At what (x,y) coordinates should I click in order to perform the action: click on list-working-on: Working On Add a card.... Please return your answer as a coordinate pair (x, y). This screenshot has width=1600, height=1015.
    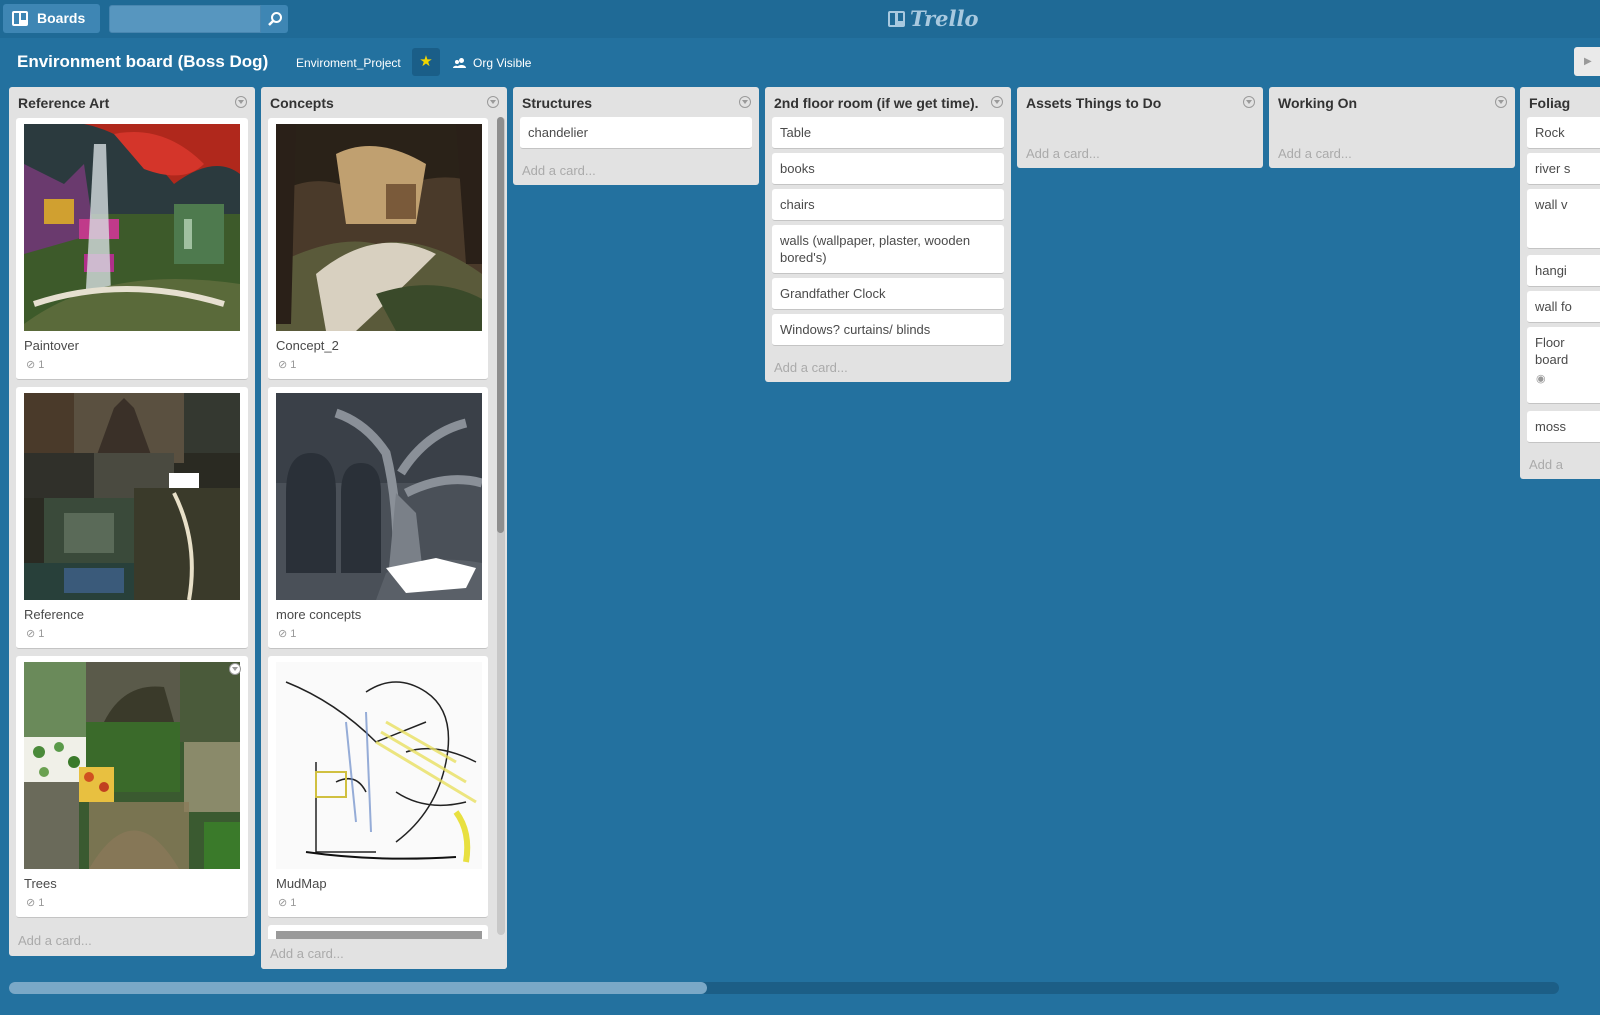
    Looking at the image, I should click on (1392, 127).